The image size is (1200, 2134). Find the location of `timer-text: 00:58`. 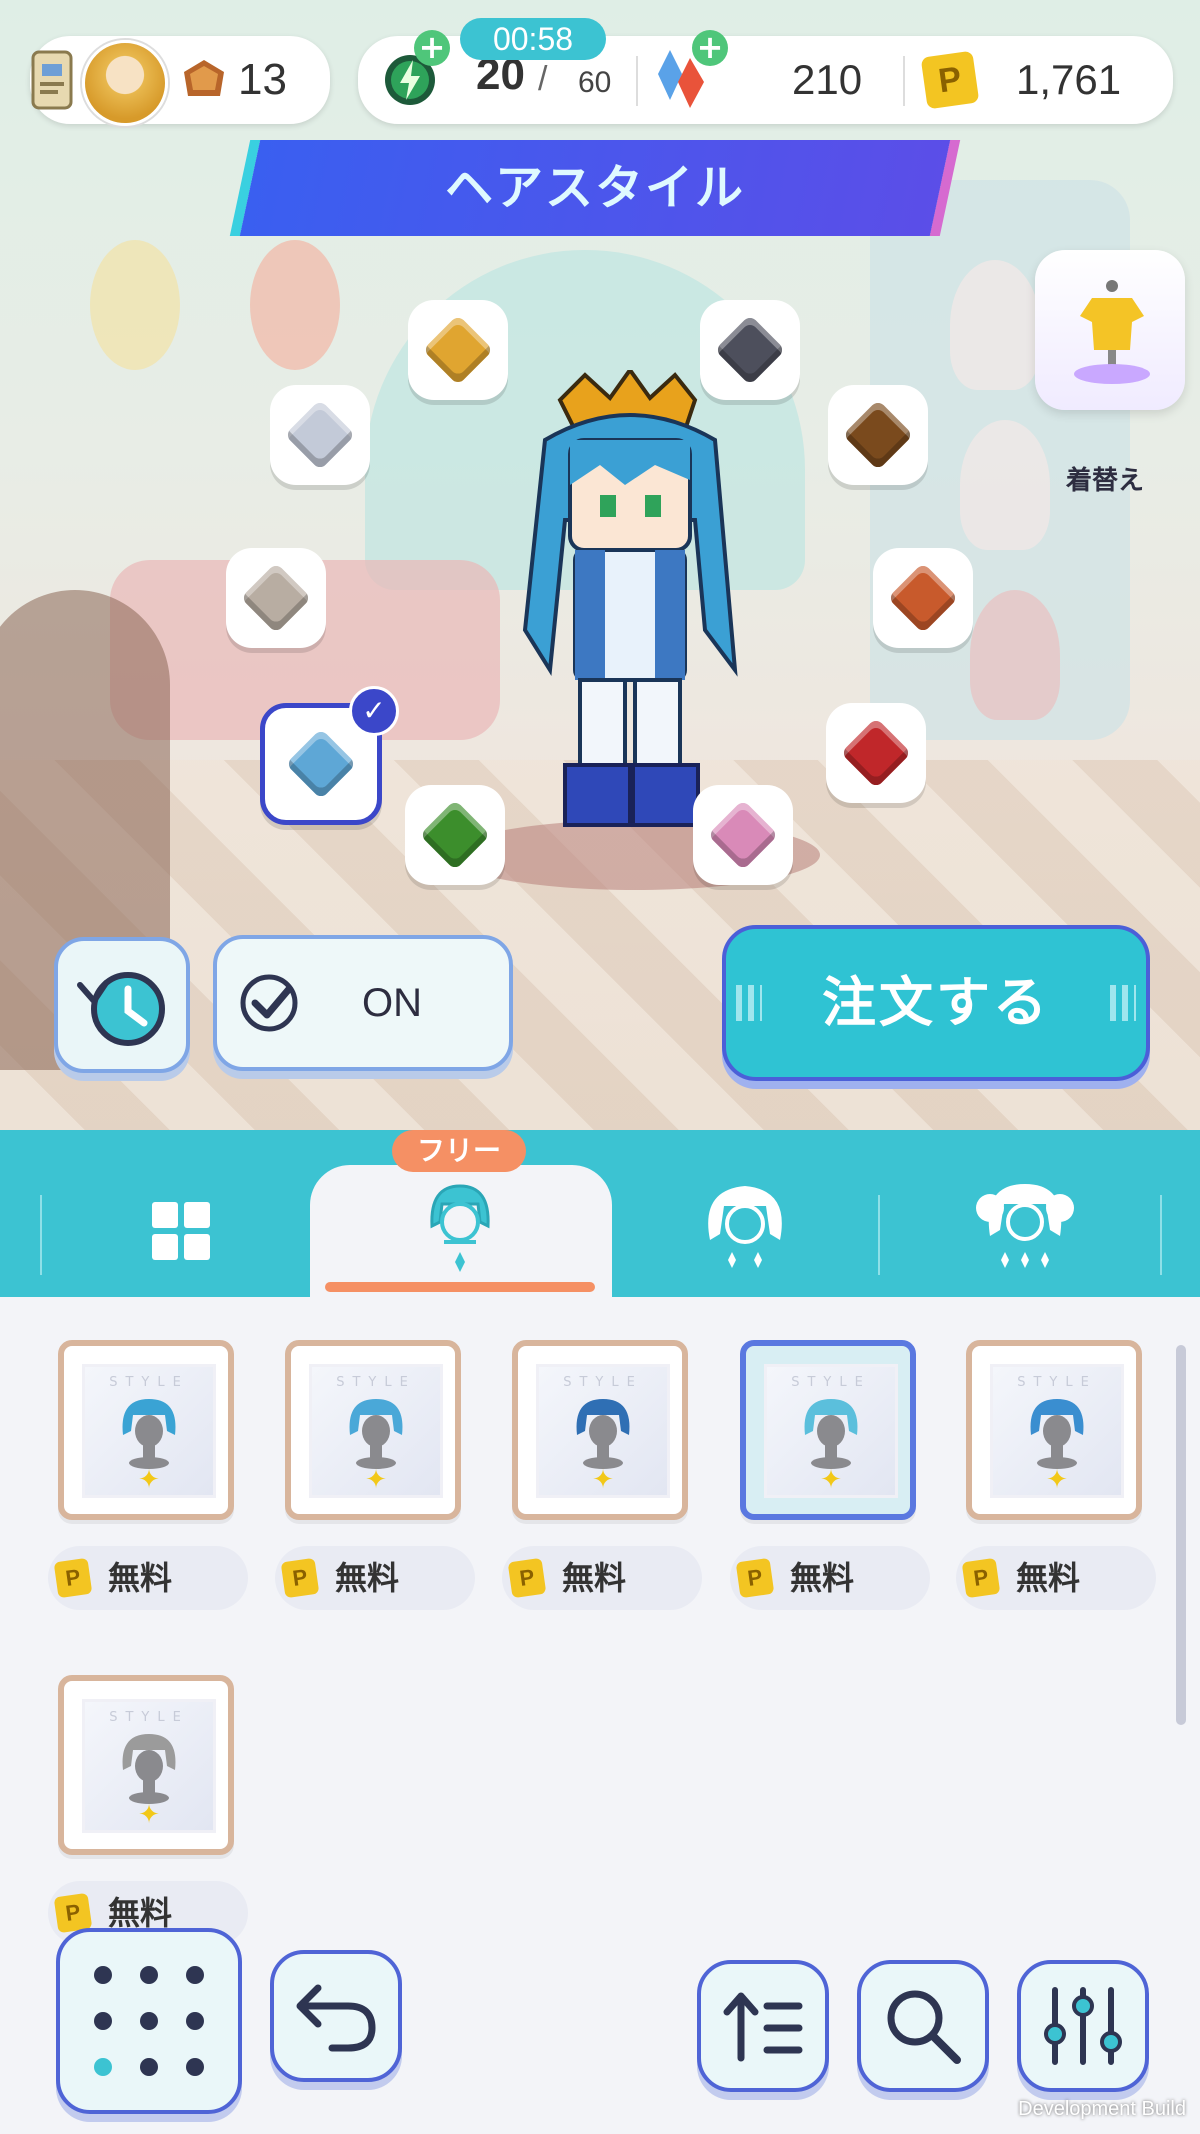

timer-text: 00:58 is located at coordinates (533, 39).